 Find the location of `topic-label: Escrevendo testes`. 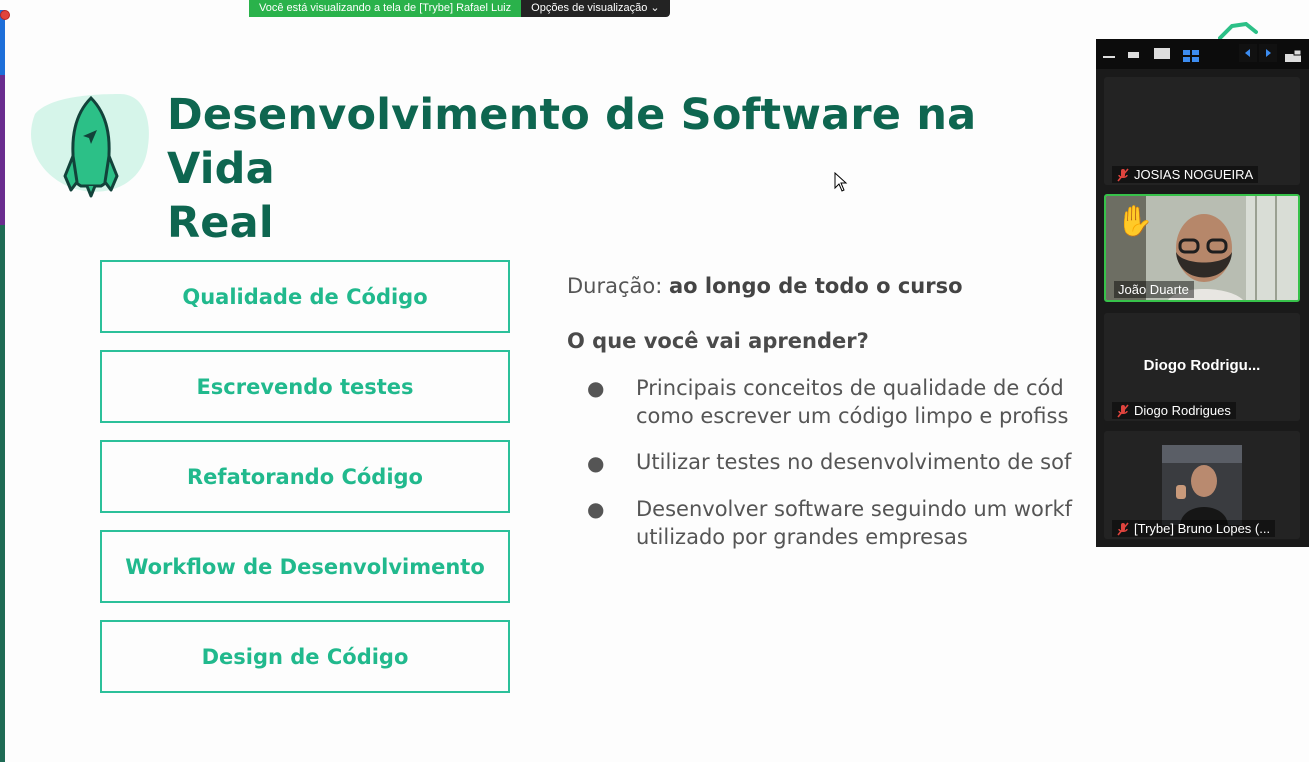

topic-label: Escrevendo testes is located at coordinates (305, 386).